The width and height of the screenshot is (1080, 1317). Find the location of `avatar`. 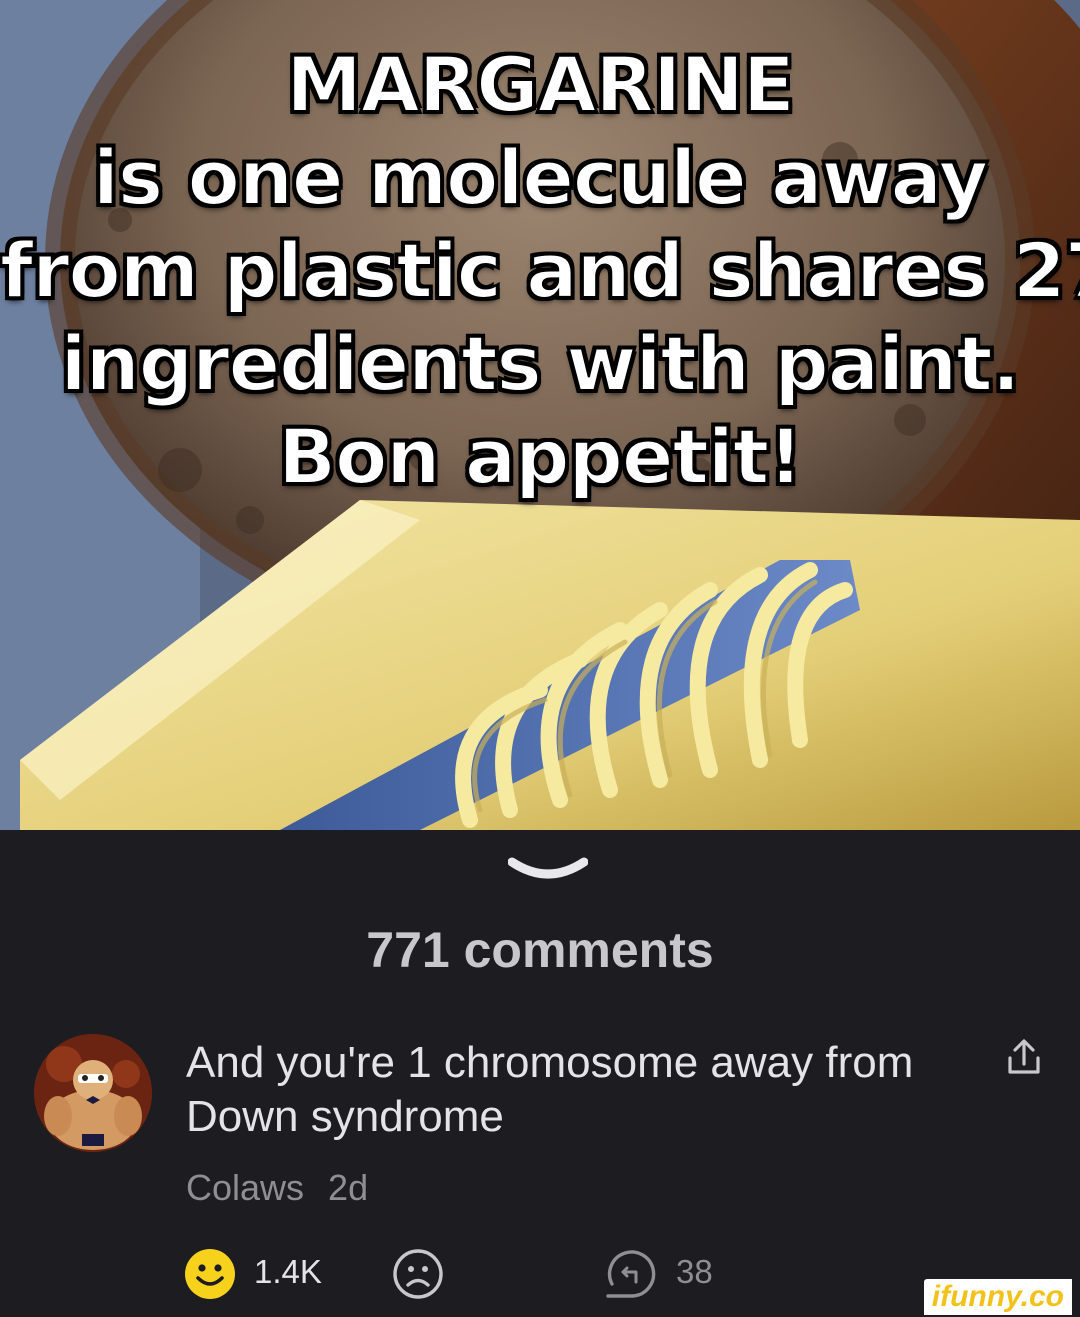

avatar is located at coordinates (93, 1093).